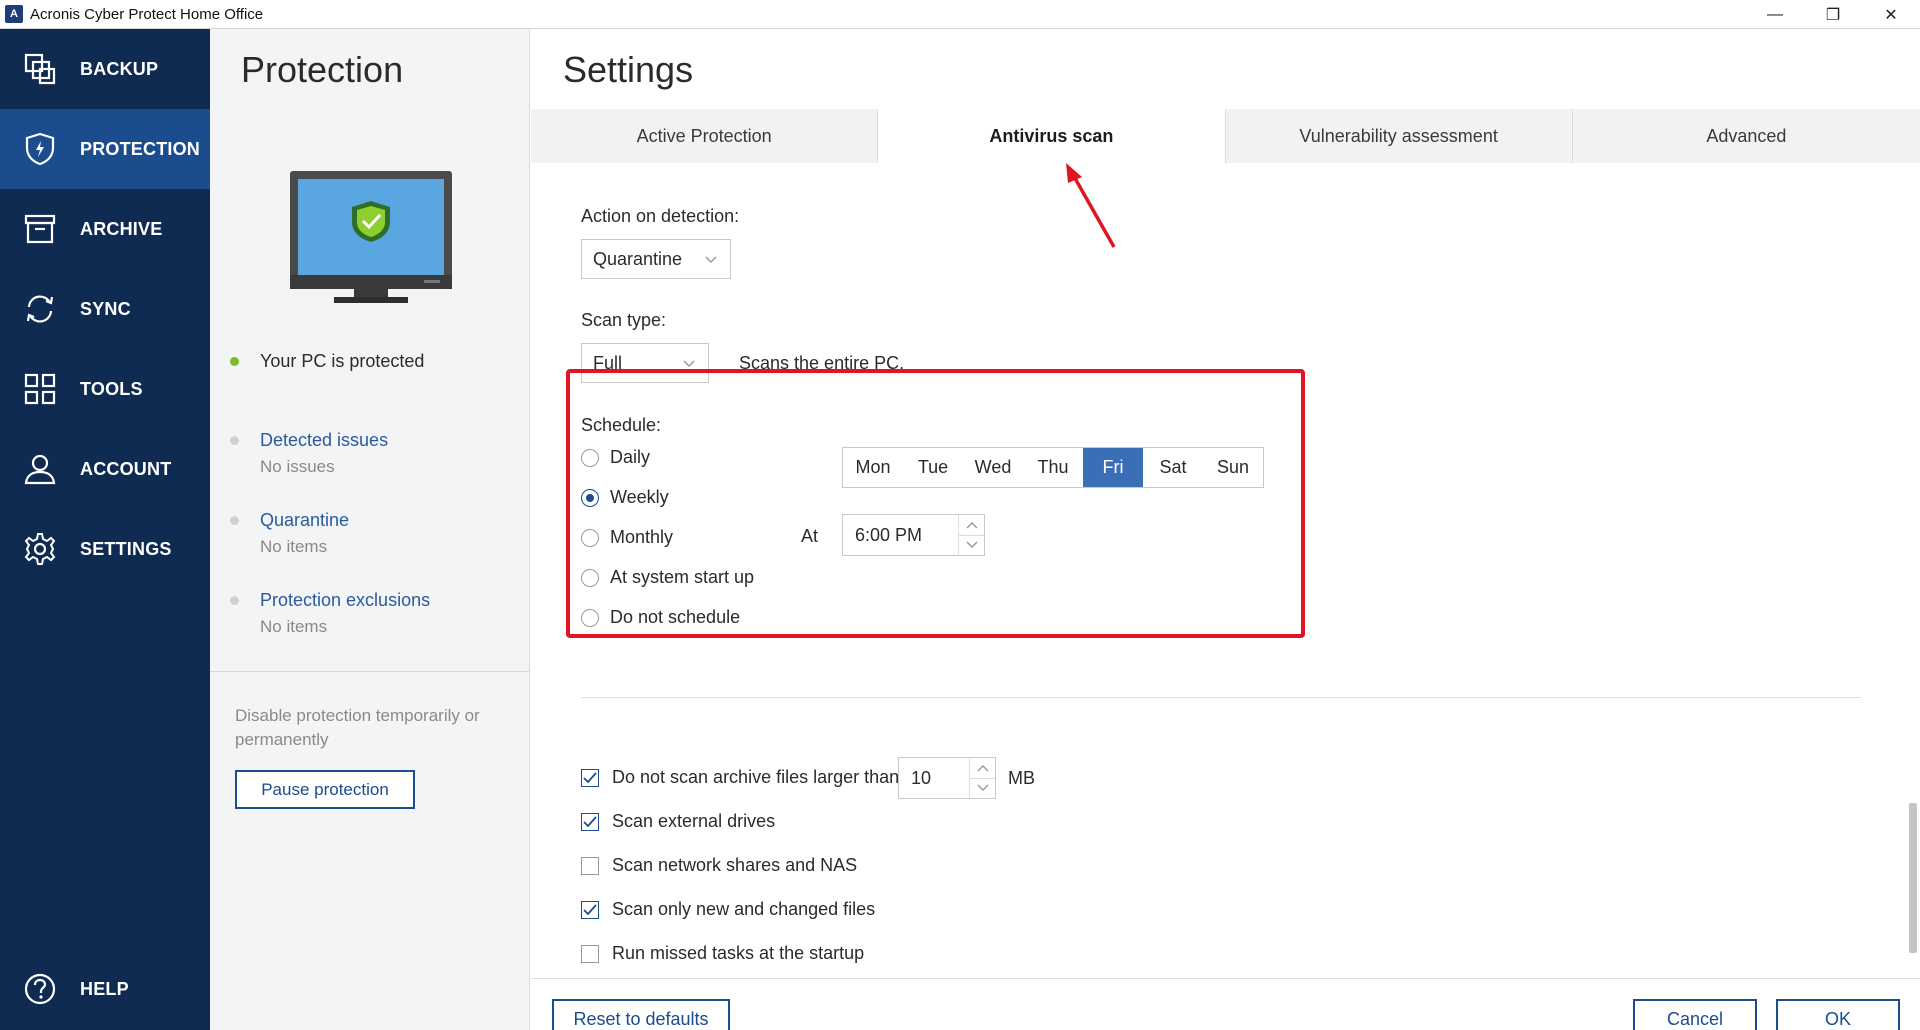 This screenshot has width=1920, height=1030. I want to click on quarantine-block: Quarantine No items, so click(289, 533).